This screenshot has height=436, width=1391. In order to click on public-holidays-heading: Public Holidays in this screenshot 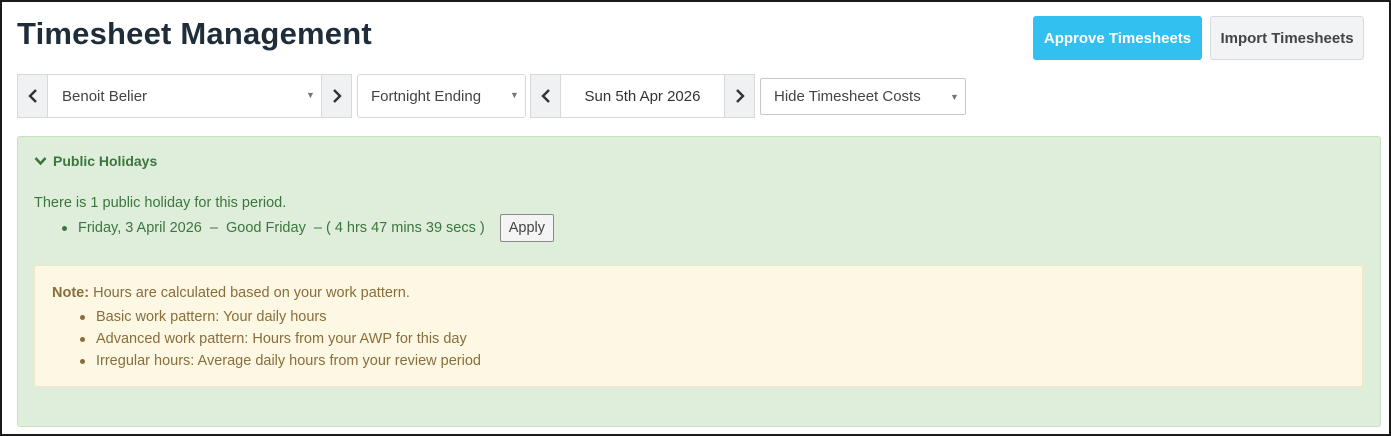, I will do `click(105, 161)`.